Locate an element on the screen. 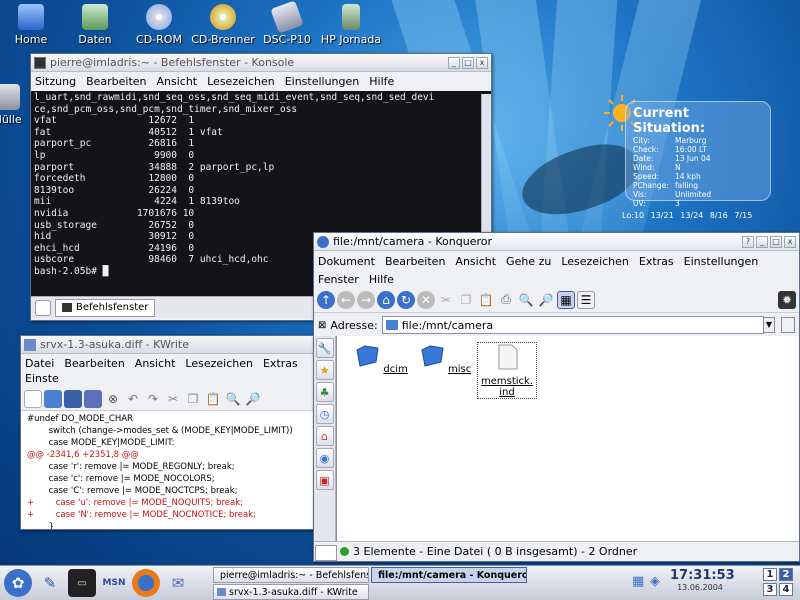 This screenshot has height=600, width=800. mail-icon: ✉ is located at coordinates (178, 583).